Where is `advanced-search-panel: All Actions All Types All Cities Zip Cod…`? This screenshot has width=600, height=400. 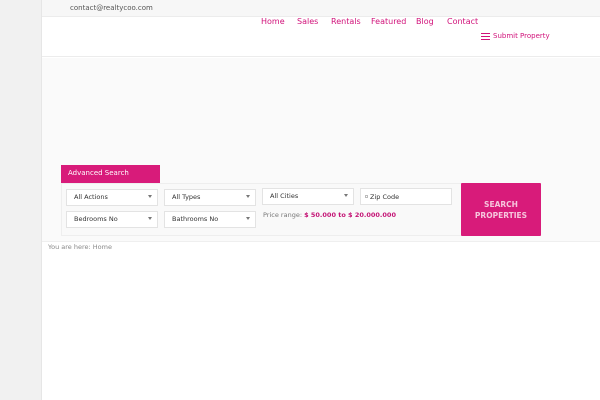 advanced-search-panel: All Actions All Types All Cities Zip Cod… is located at coordinates (301, 209).